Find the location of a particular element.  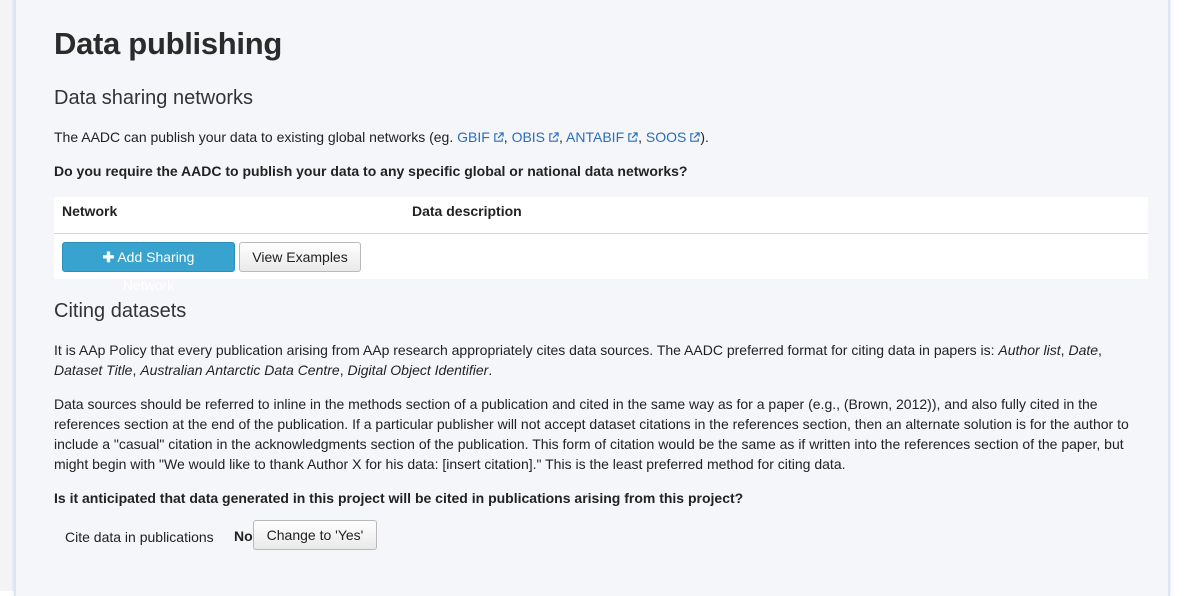

left-gutter is located at coordinates (7, 295).